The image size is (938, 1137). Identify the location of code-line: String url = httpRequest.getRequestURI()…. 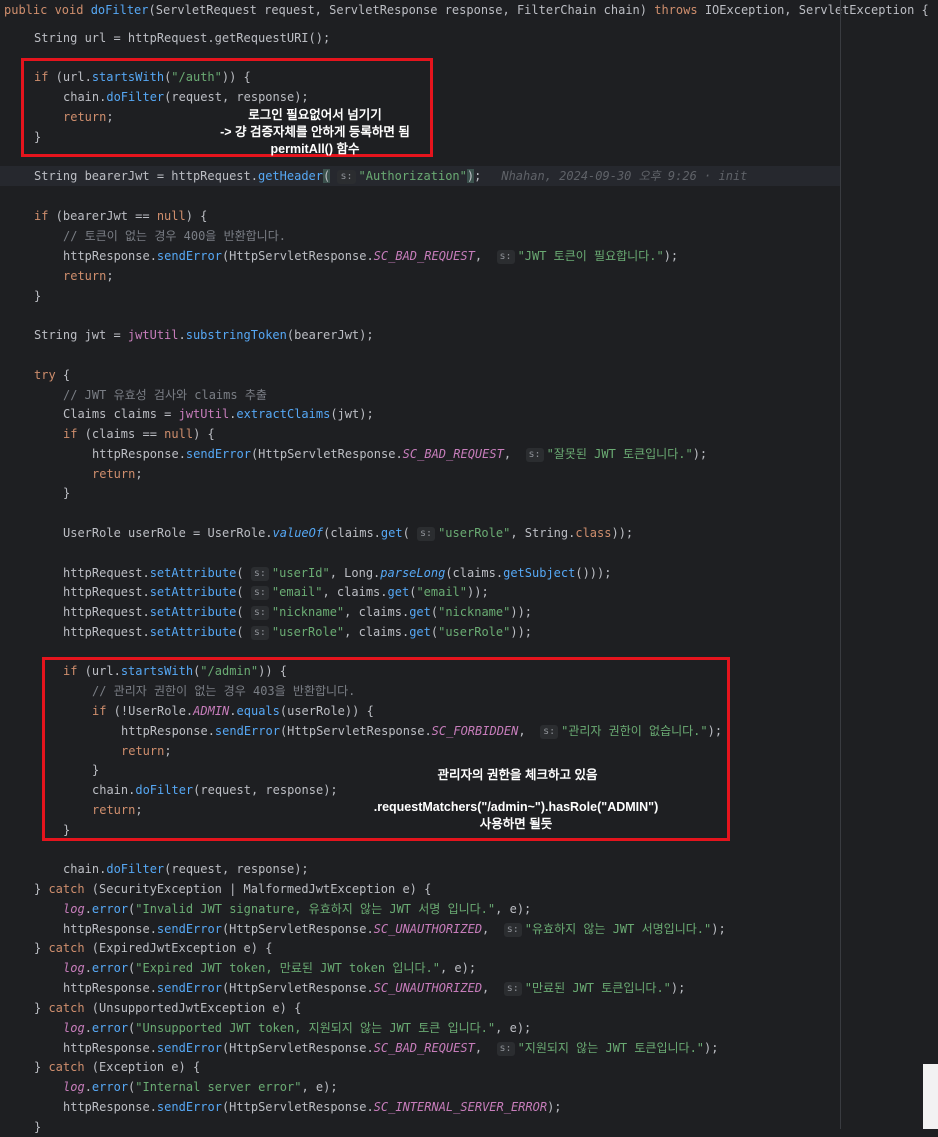
(182, 38).